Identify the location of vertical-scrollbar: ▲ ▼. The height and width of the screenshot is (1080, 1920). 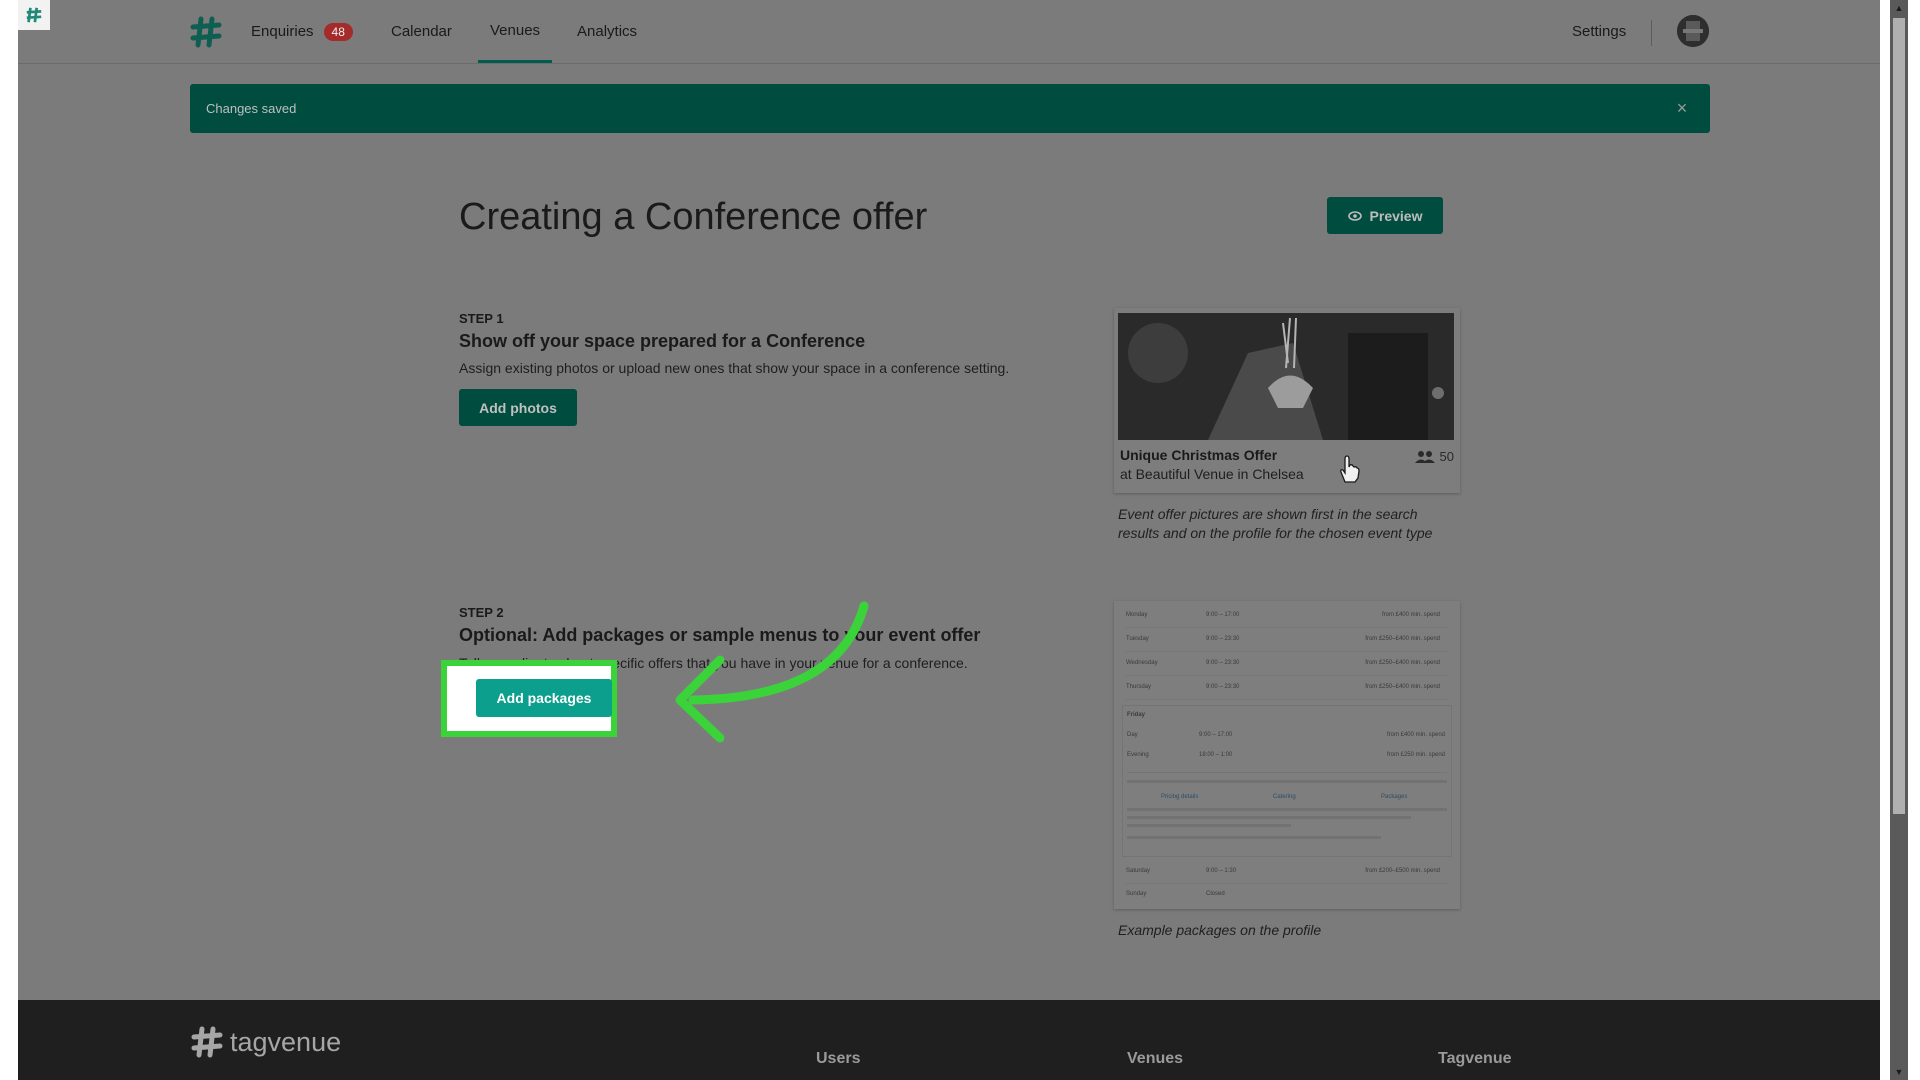
(1899, 540).